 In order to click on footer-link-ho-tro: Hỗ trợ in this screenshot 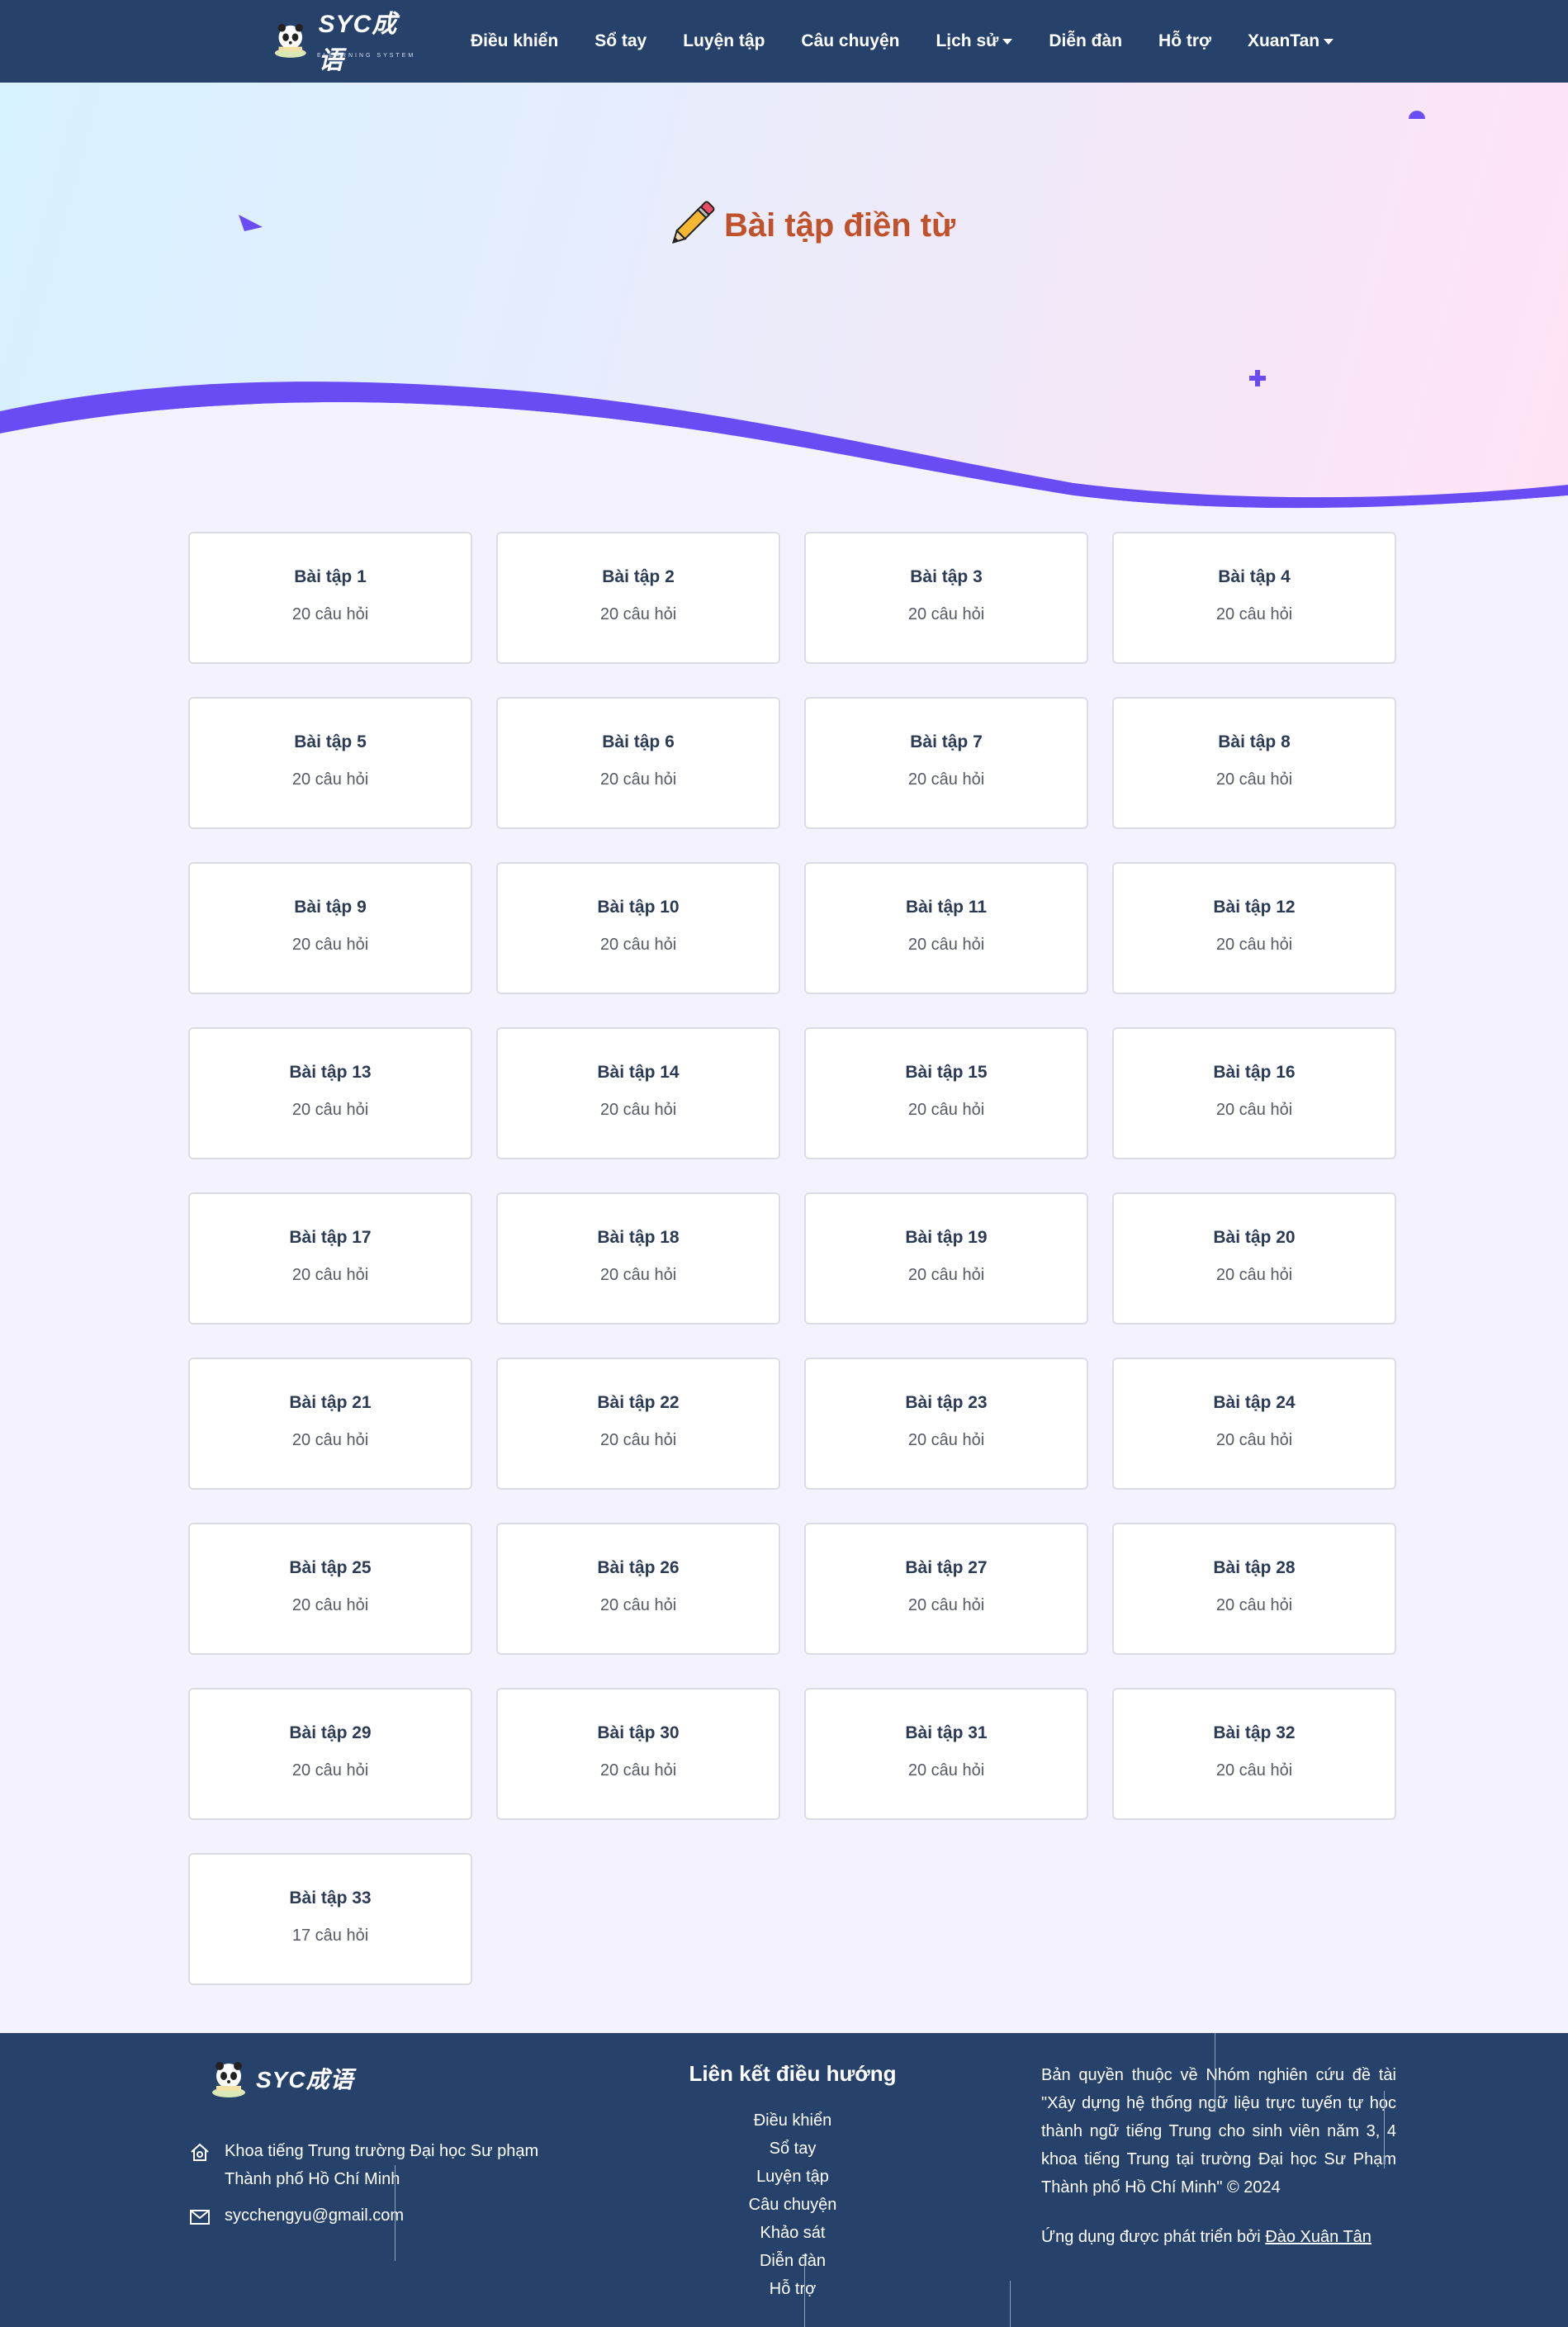, I will do `click(792, 2289)`.